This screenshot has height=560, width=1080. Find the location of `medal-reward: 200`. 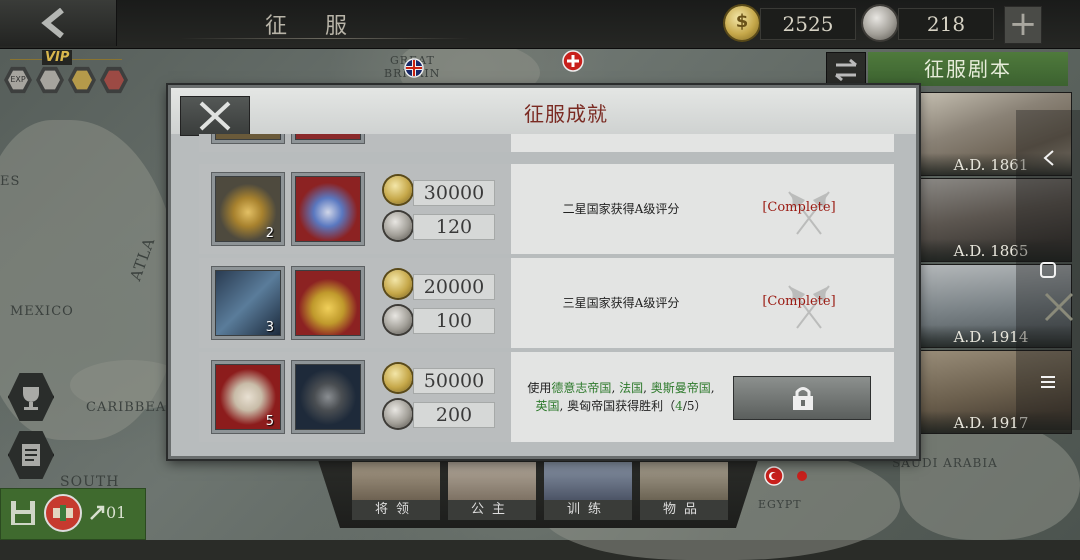

medal-reward: 200 is located at coordinates (454, 415).